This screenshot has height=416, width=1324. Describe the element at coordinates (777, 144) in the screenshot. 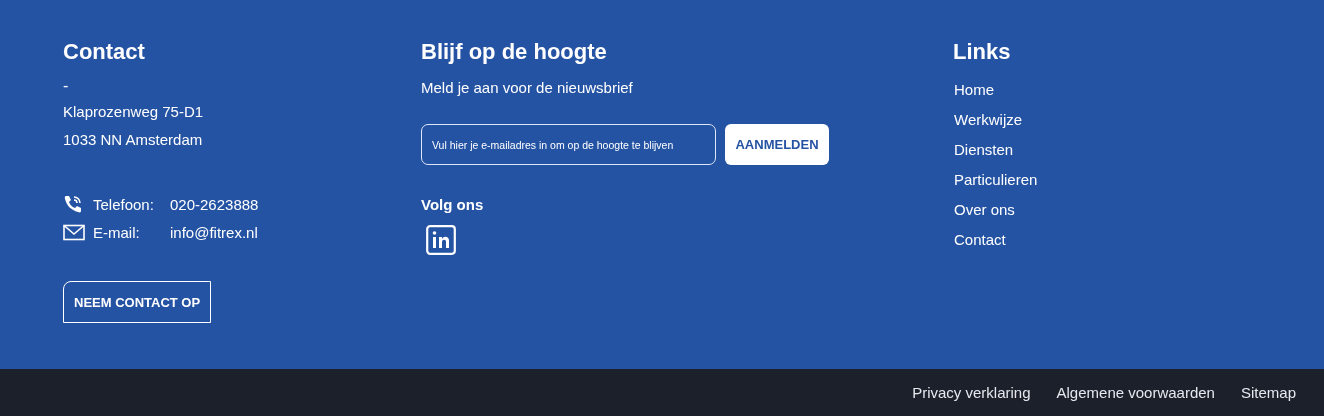

I see `subscribe-button: AANMELDEN` at that location.